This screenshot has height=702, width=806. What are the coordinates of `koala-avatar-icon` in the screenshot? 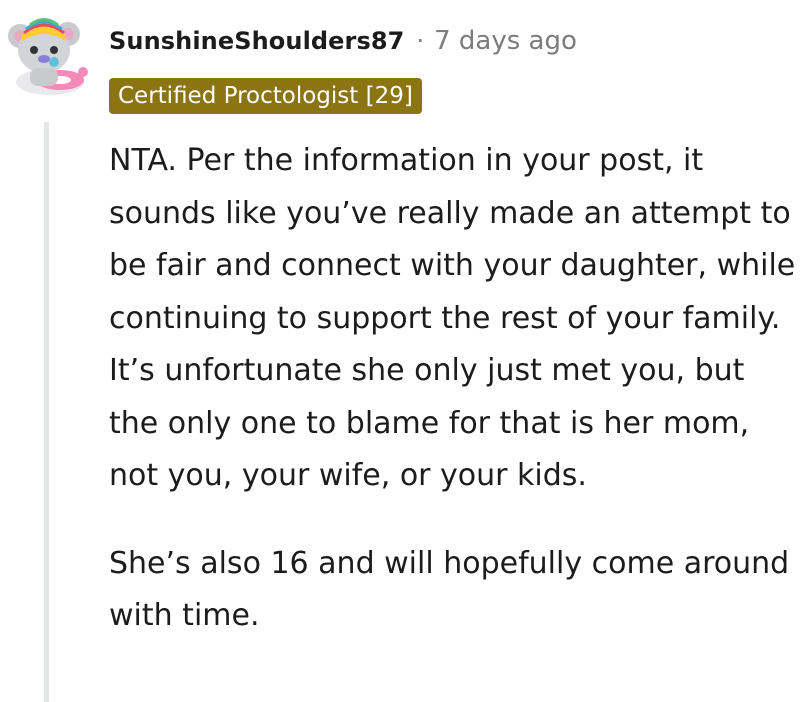 It's located at (50, 54).